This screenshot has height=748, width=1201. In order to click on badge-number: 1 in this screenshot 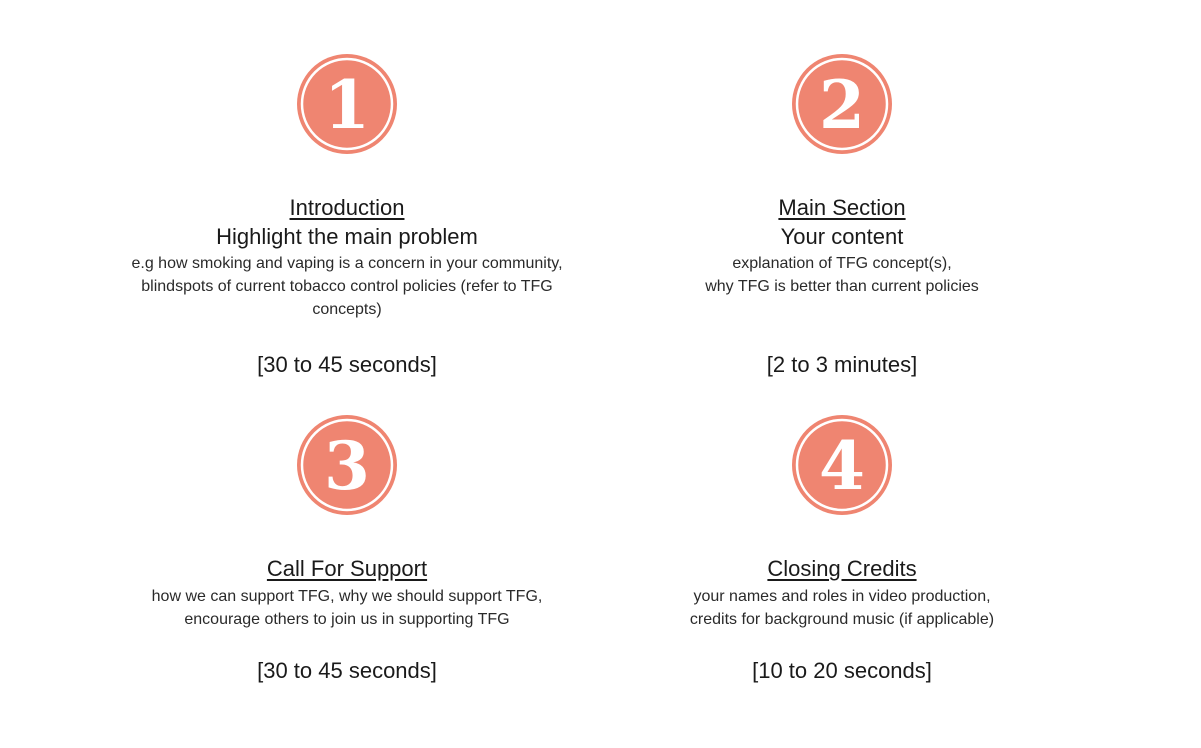, I will do `click(347, 105)`.